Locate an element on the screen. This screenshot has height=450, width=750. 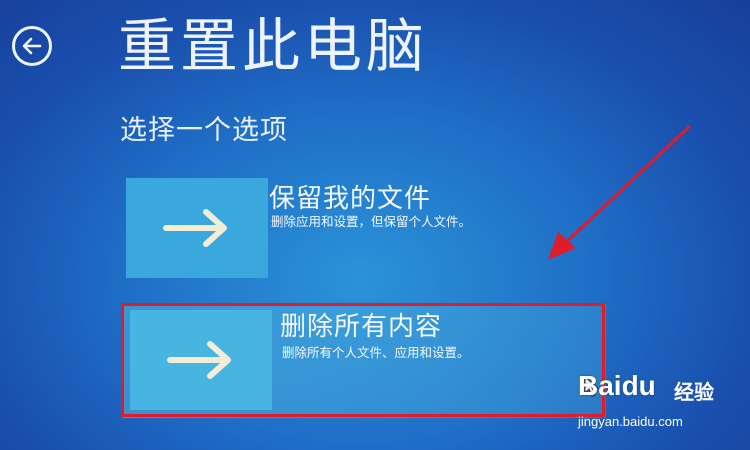
page-title: 重置此电脑 is located at coordinates (273, 46).